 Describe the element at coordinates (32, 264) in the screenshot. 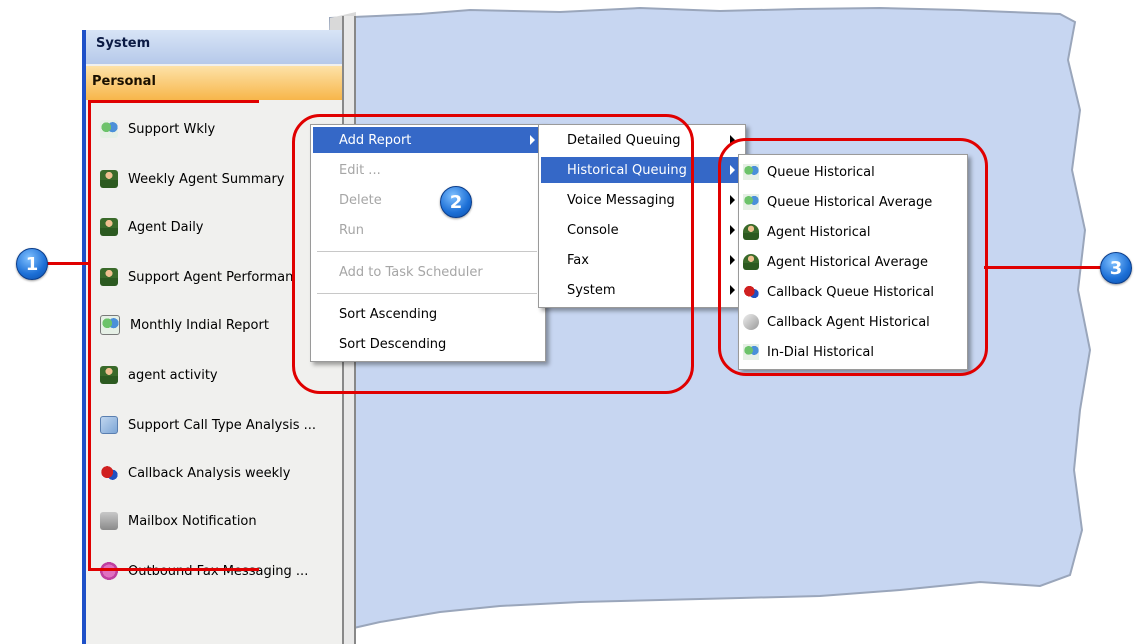

I see `callout-badge-1: 1` at that location.